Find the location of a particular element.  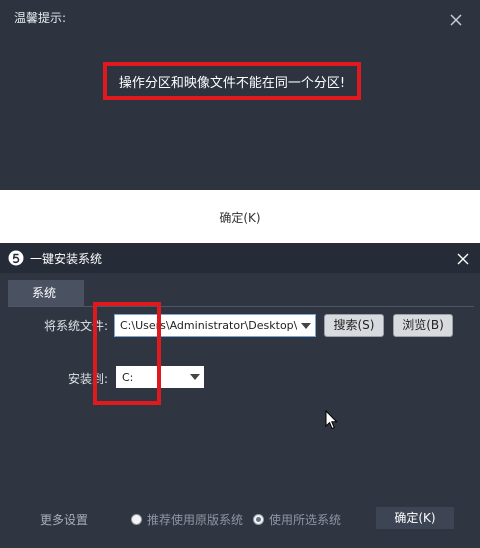

radio-label: 推荐使用原版系统 is located at coordinates (195, 520).